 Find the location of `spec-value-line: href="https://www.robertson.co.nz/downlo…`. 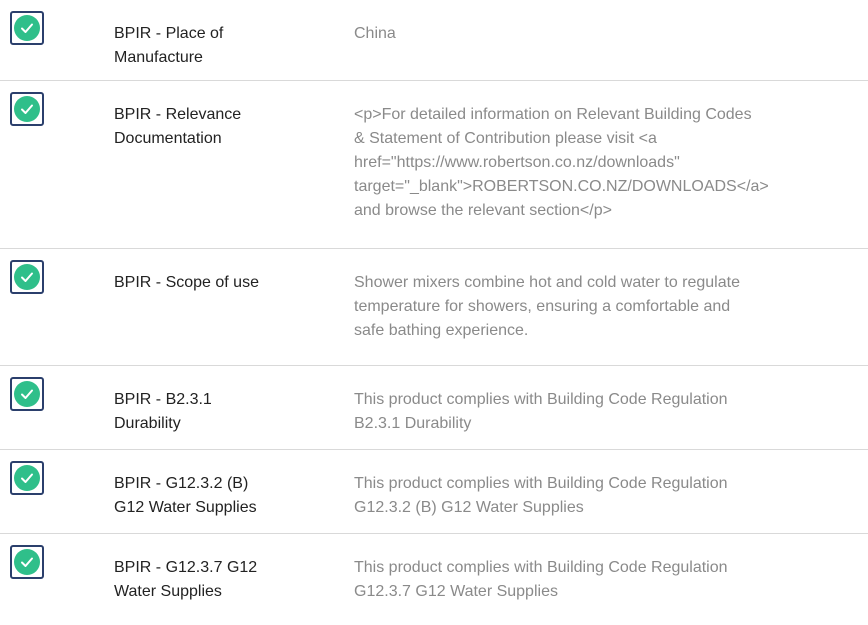

spec-value-line: href="https://www.robertson.co.nz/downlo… is located at coordinates (517, 162).